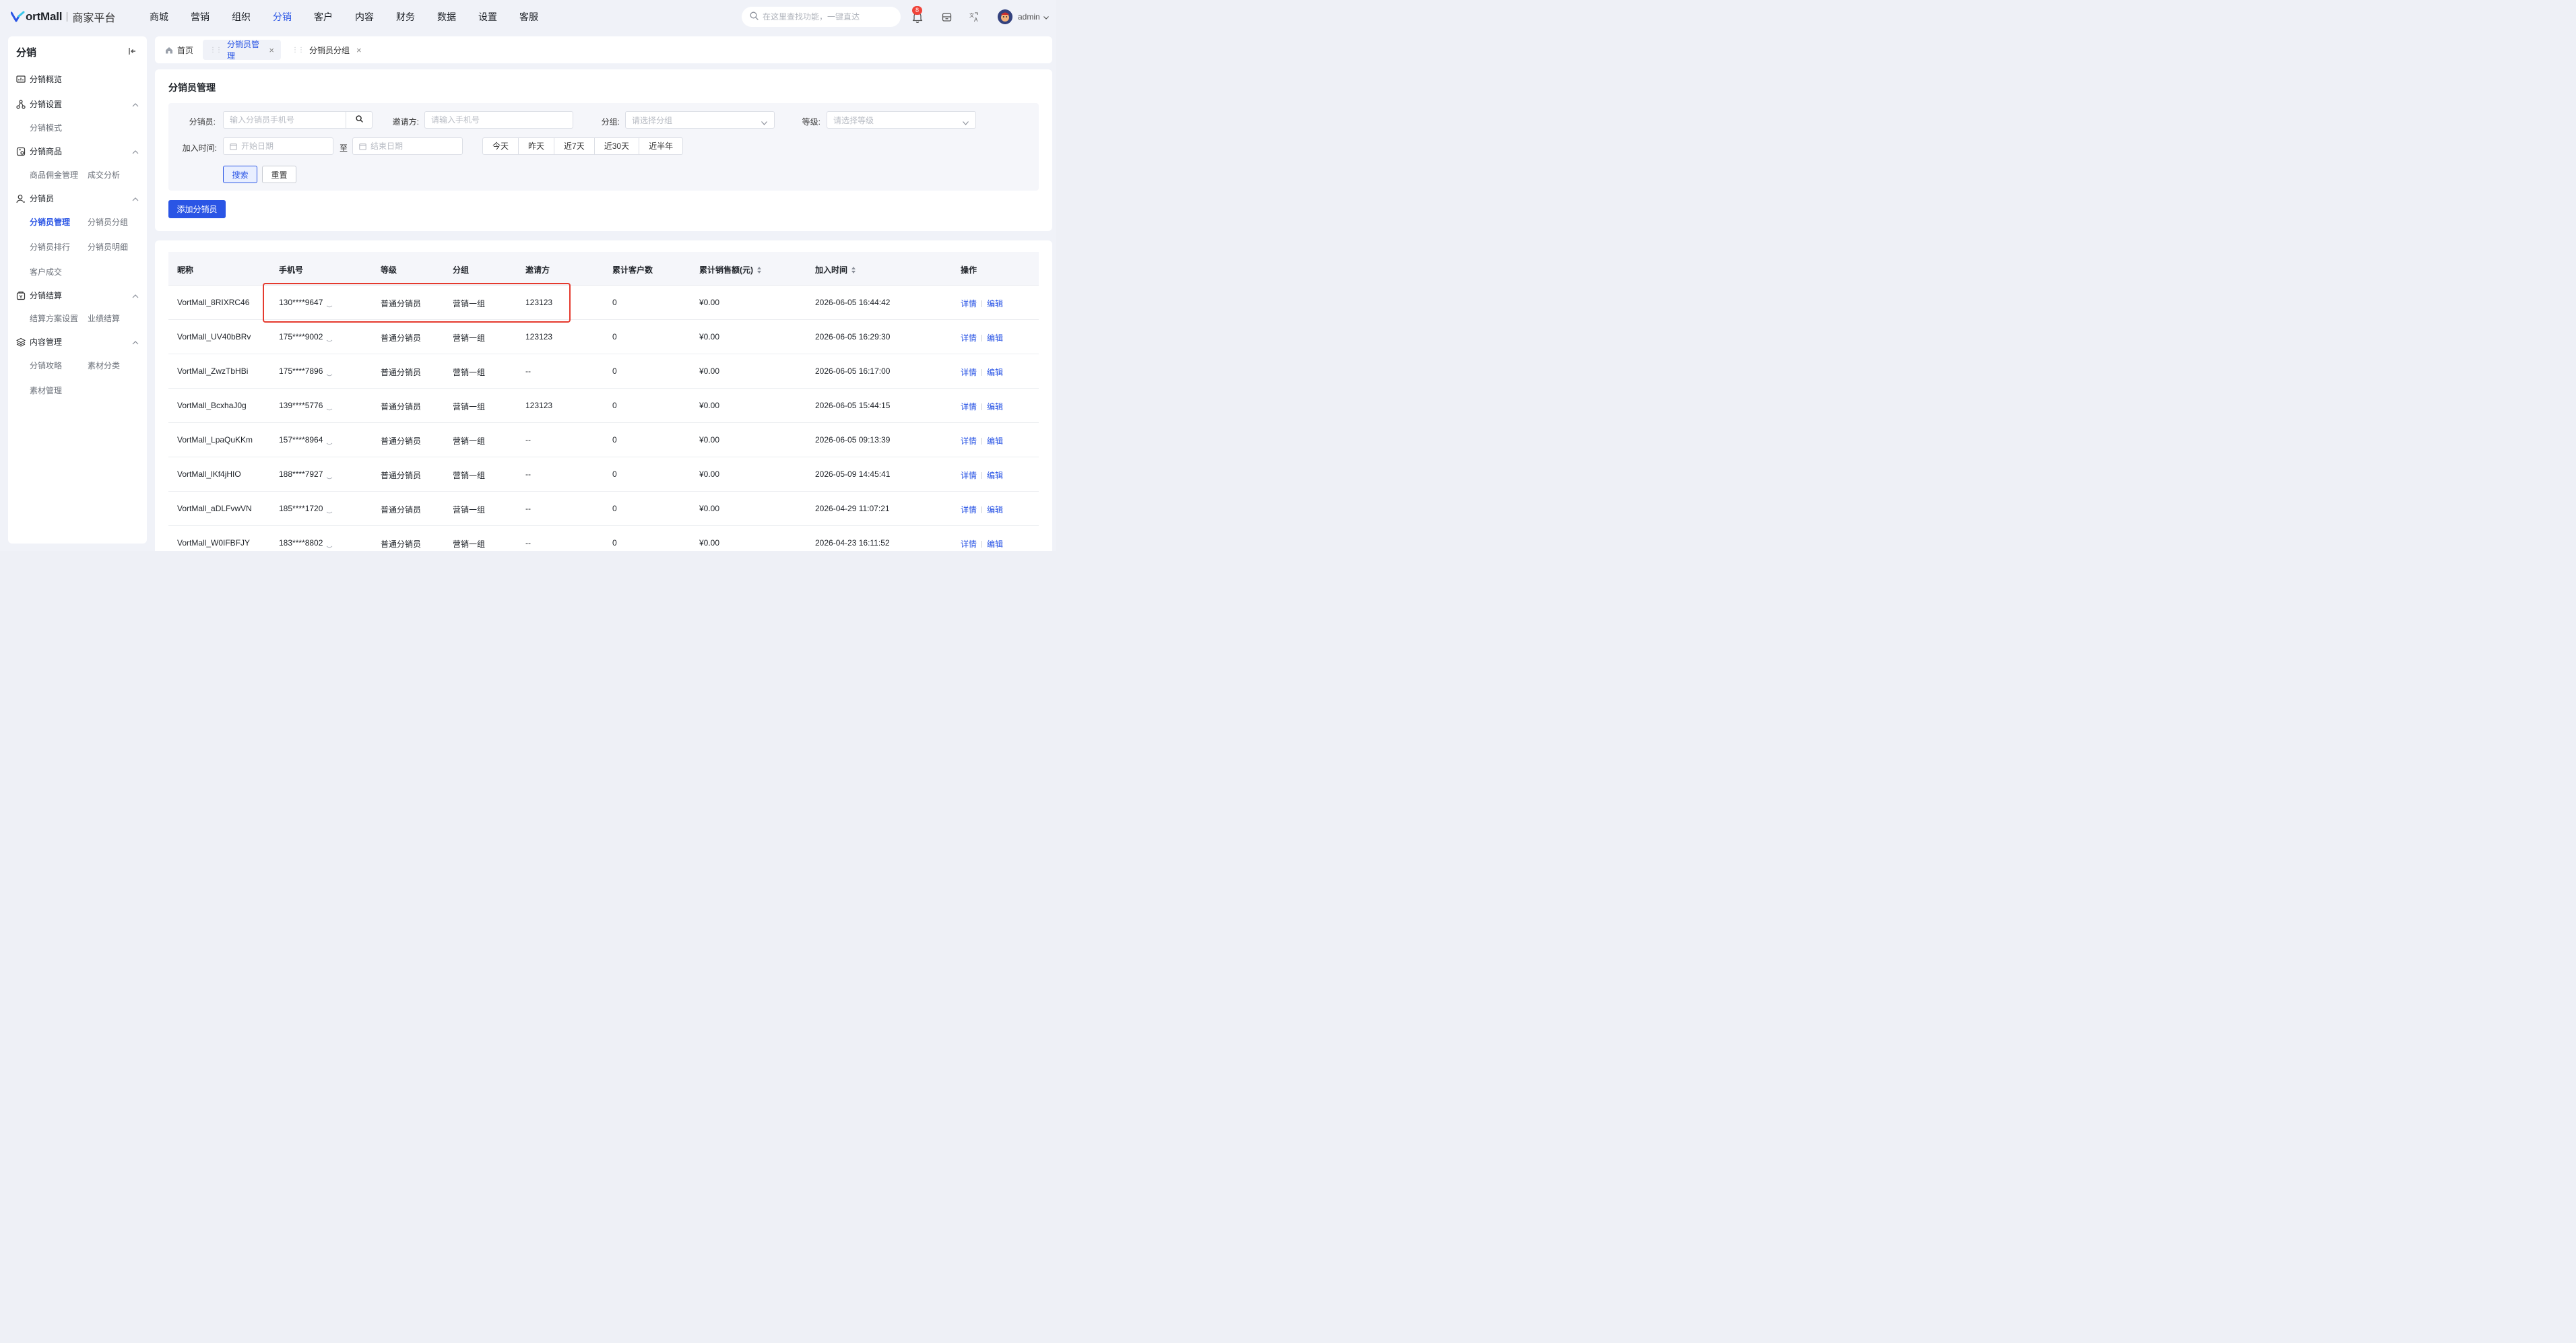  What do you see at coordinates (240, 174) in the screenshot?
I see `search-button: 搜索` at bounding box center [240, 174].